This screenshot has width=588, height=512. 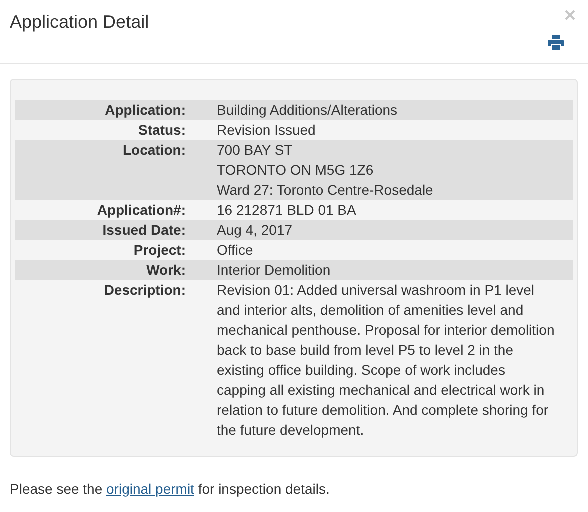 I want to click on field-value: 16 212871 BLD 01 BA, so click(x=286, y=210).